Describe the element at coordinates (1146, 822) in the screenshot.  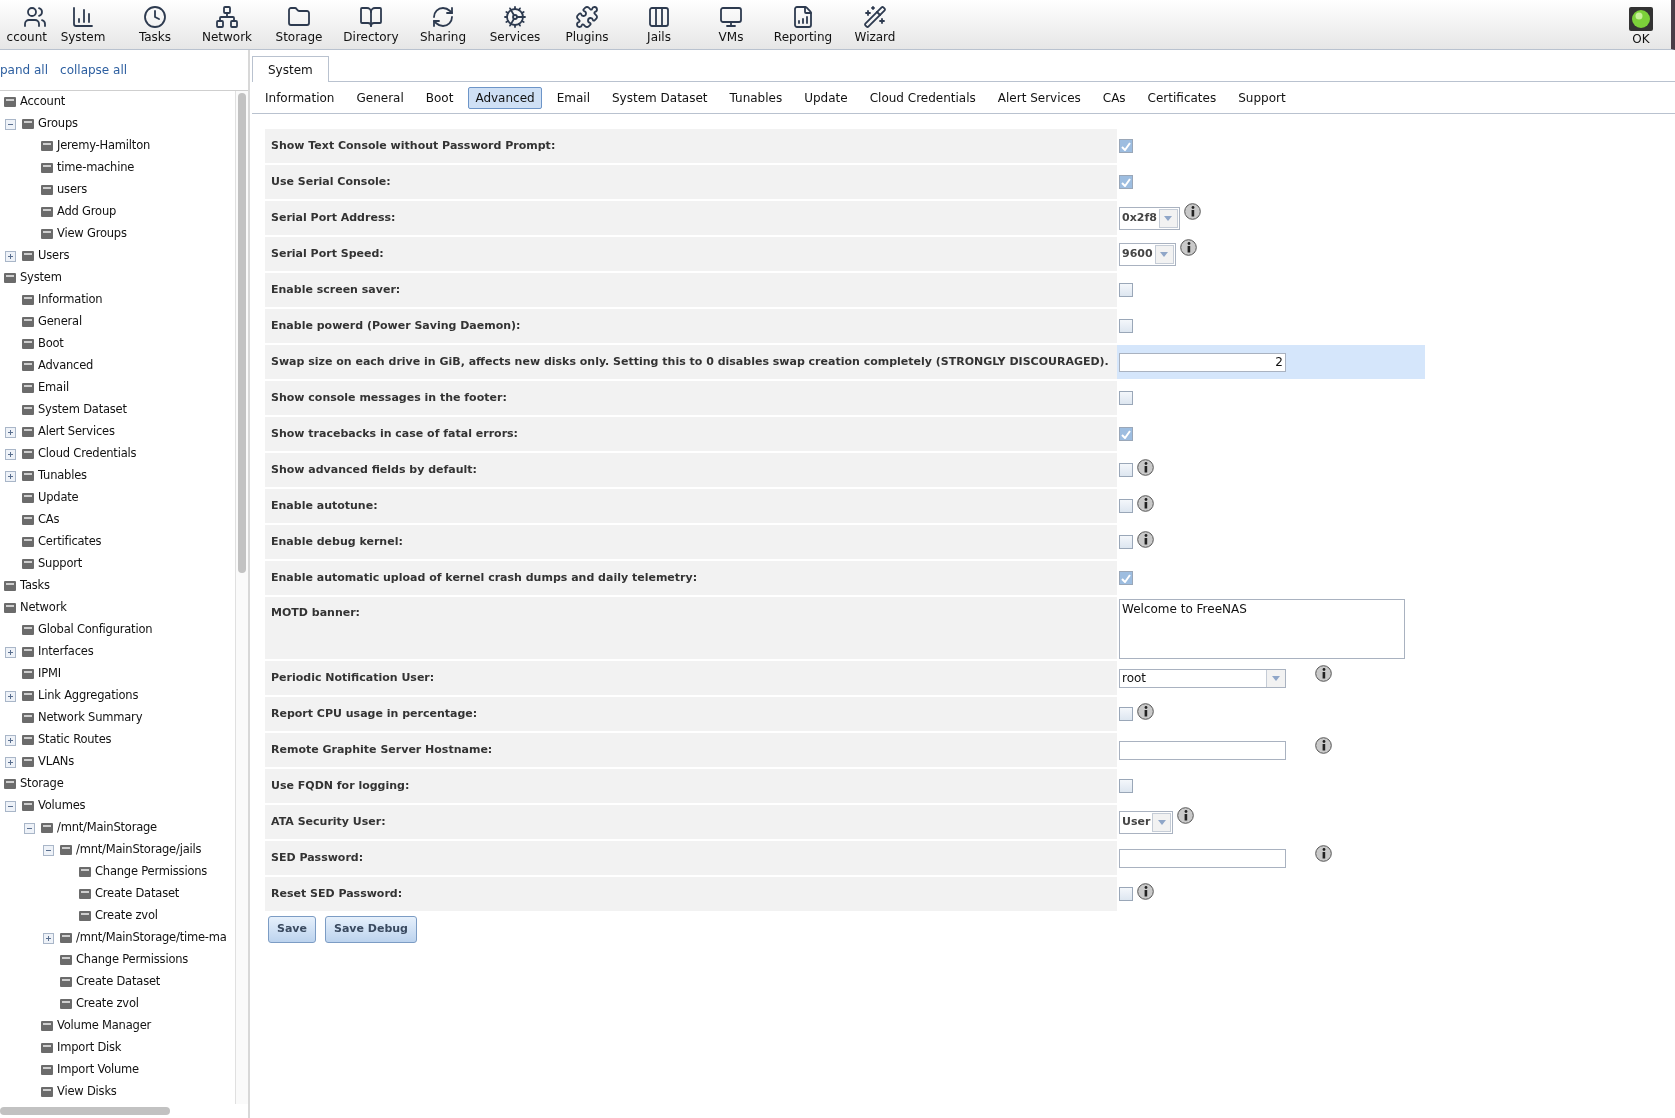
I see `select-field: User` at that location.